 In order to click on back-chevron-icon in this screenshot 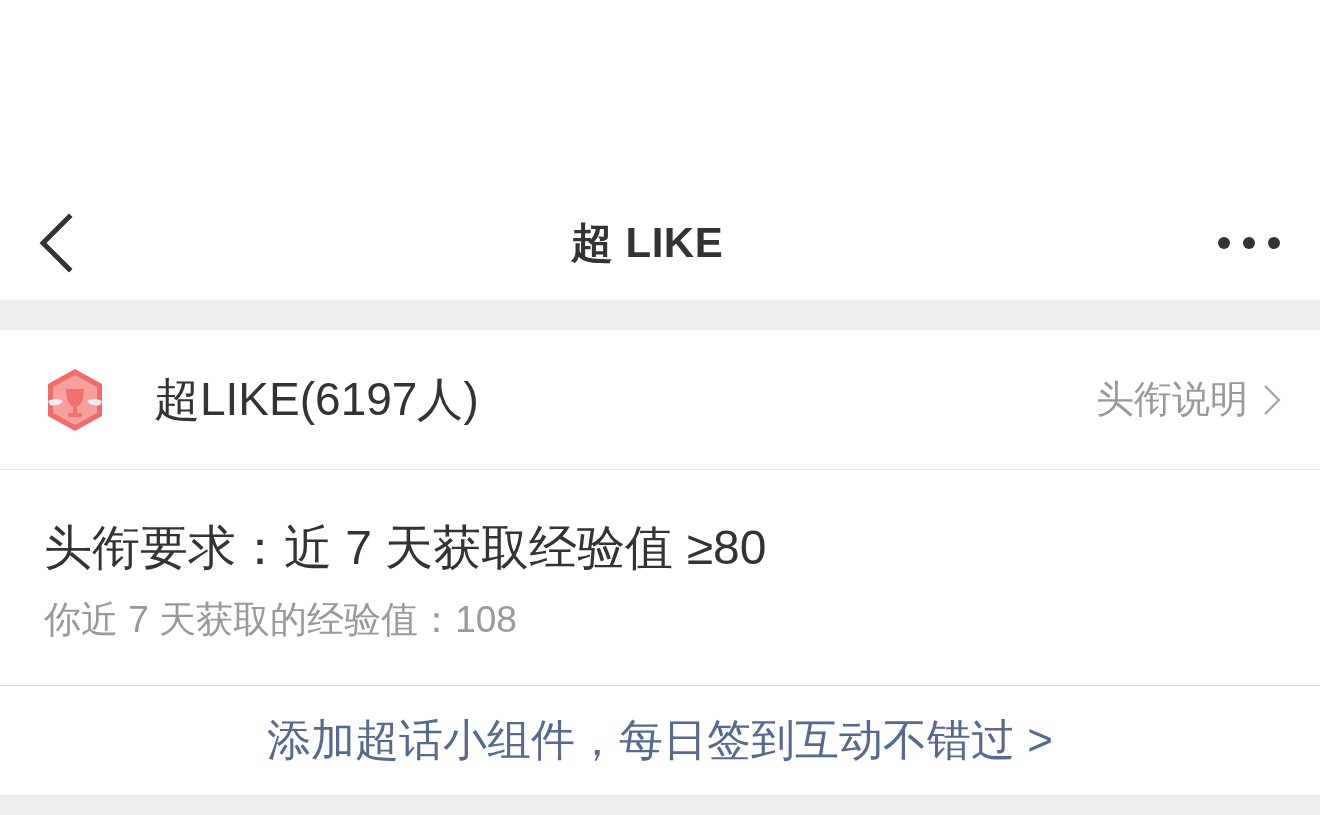, I will do `click(55, 242)`.